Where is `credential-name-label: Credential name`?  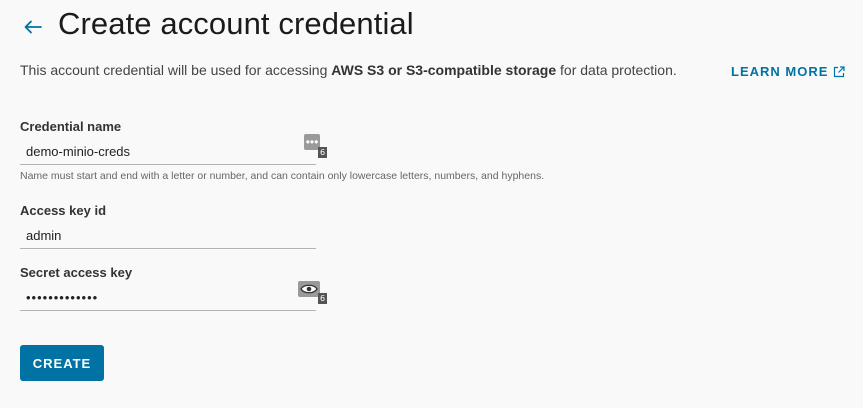 credential-name-label: Credential name is located at coordinates (71, 126).